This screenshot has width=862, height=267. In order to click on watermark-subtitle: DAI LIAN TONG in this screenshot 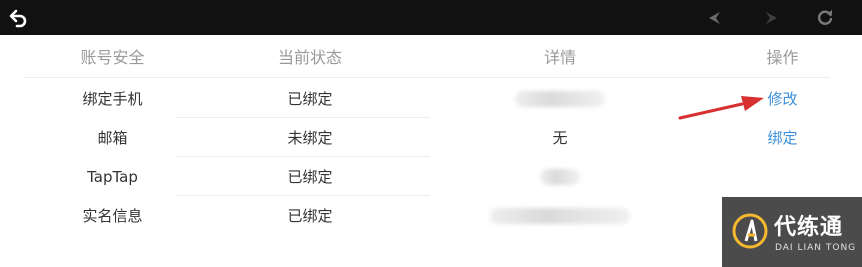, I will do `click(816, 248)`.